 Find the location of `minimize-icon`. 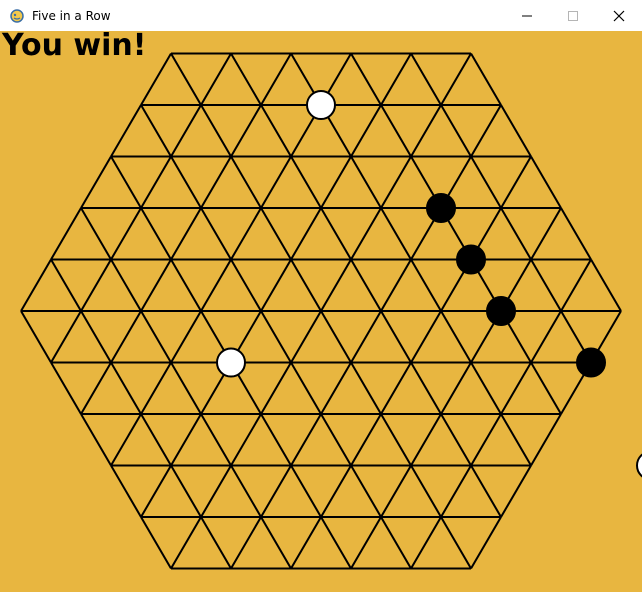

minimize-icon is located at coordinates (527, 15).